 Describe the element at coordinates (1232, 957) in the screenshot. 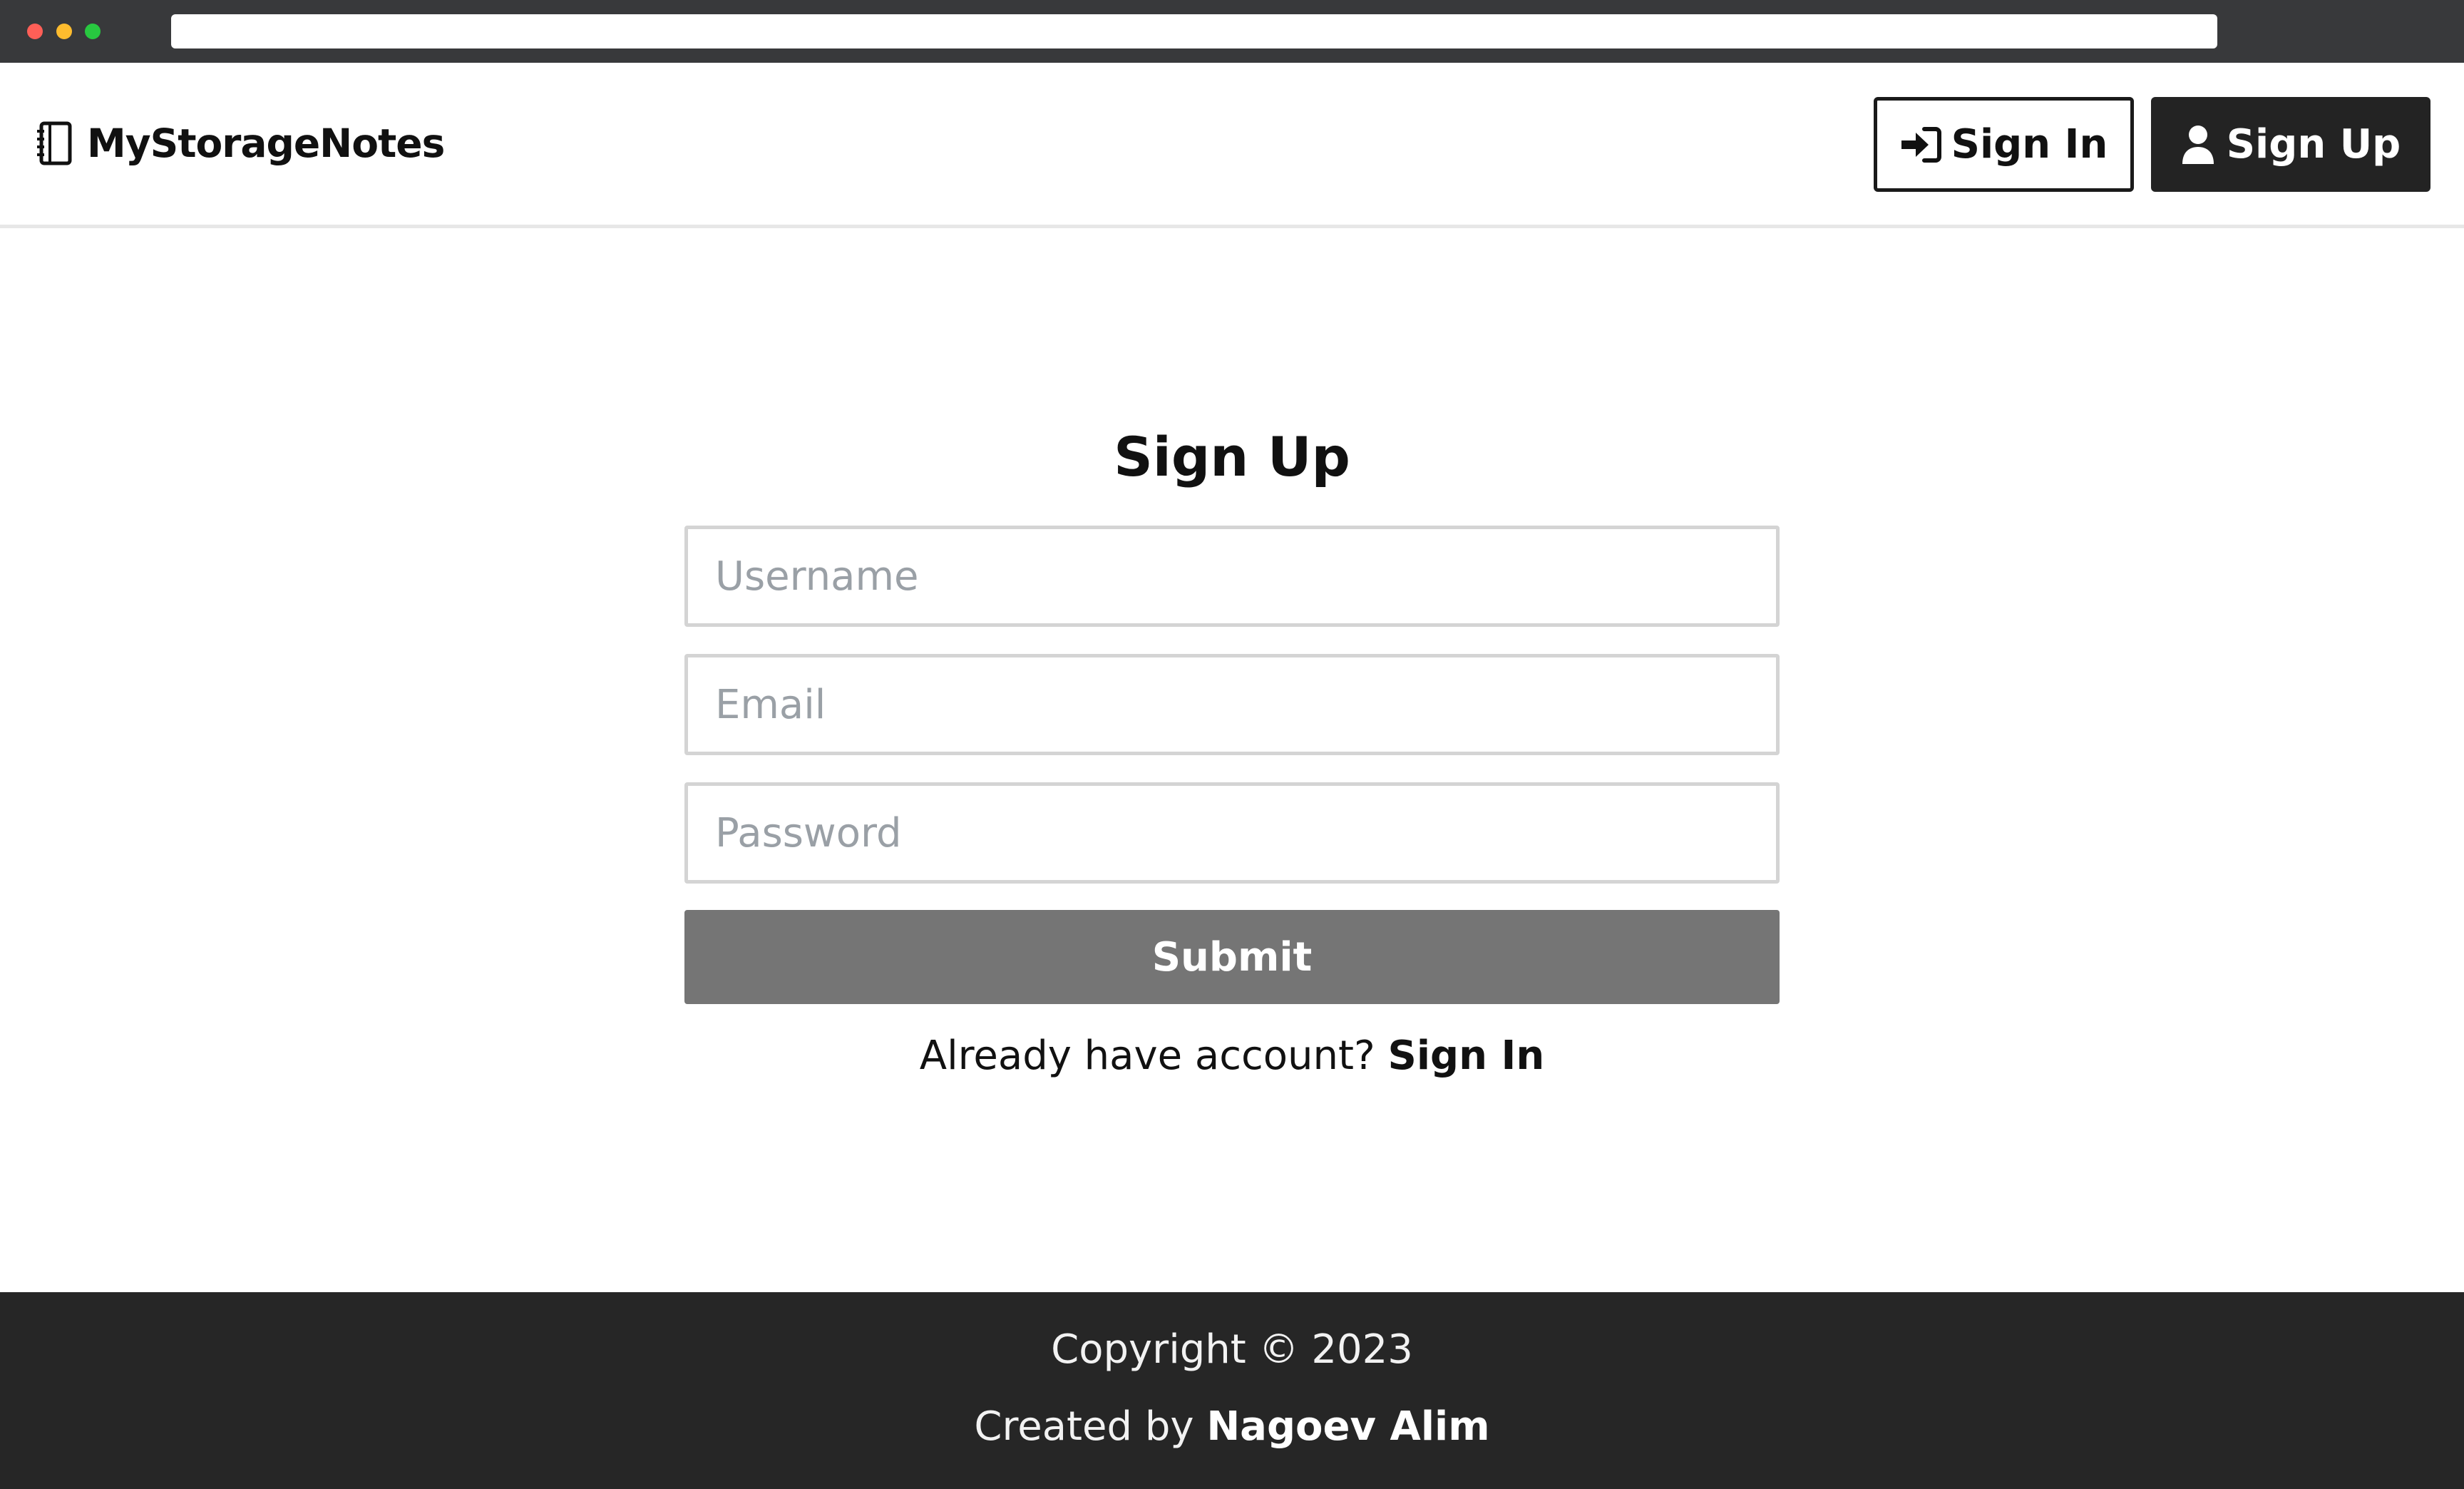

I see `submit-button: Submit` at that location.